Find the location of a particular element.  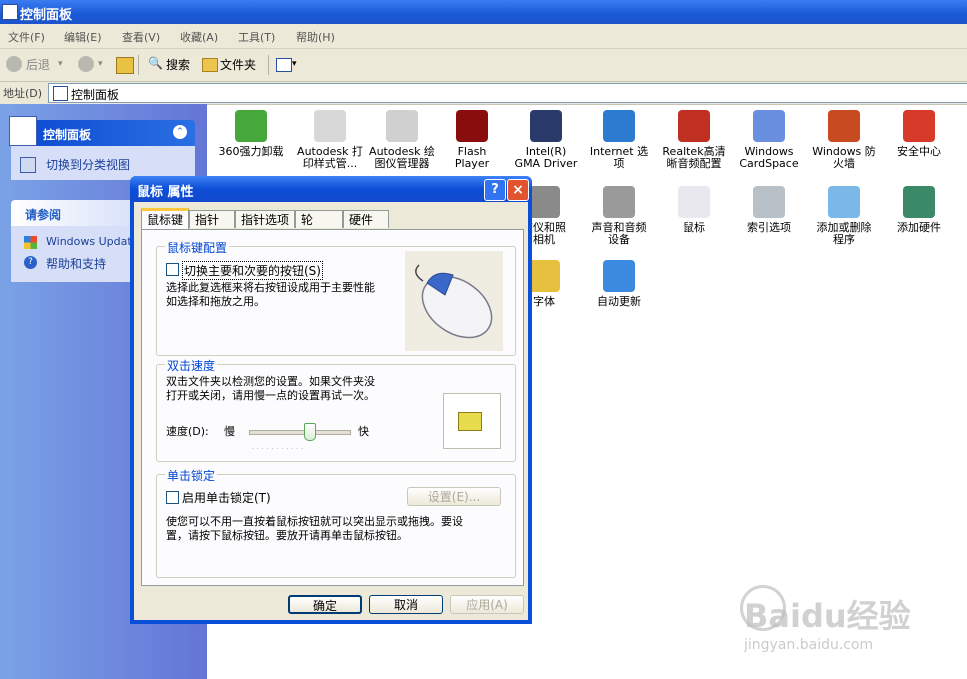

watermark-url: jingyan.baidu.com is located at coordinates (809, 645).